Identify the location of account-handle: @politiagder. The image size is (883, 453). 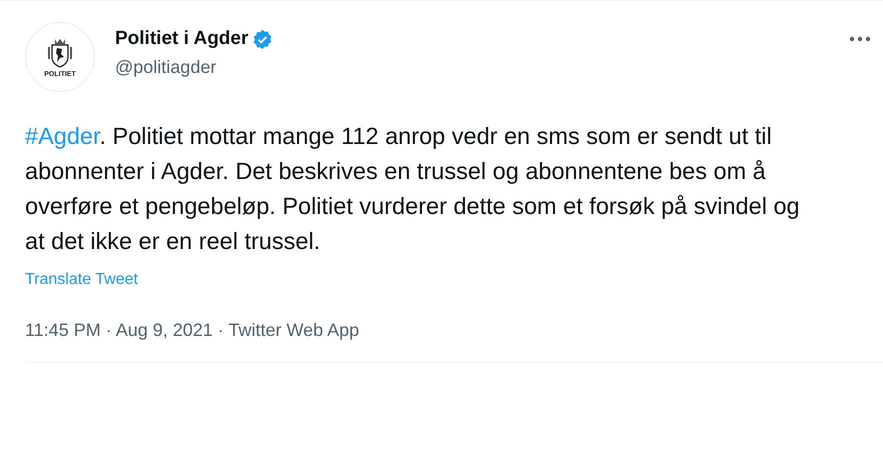
(165, 67).